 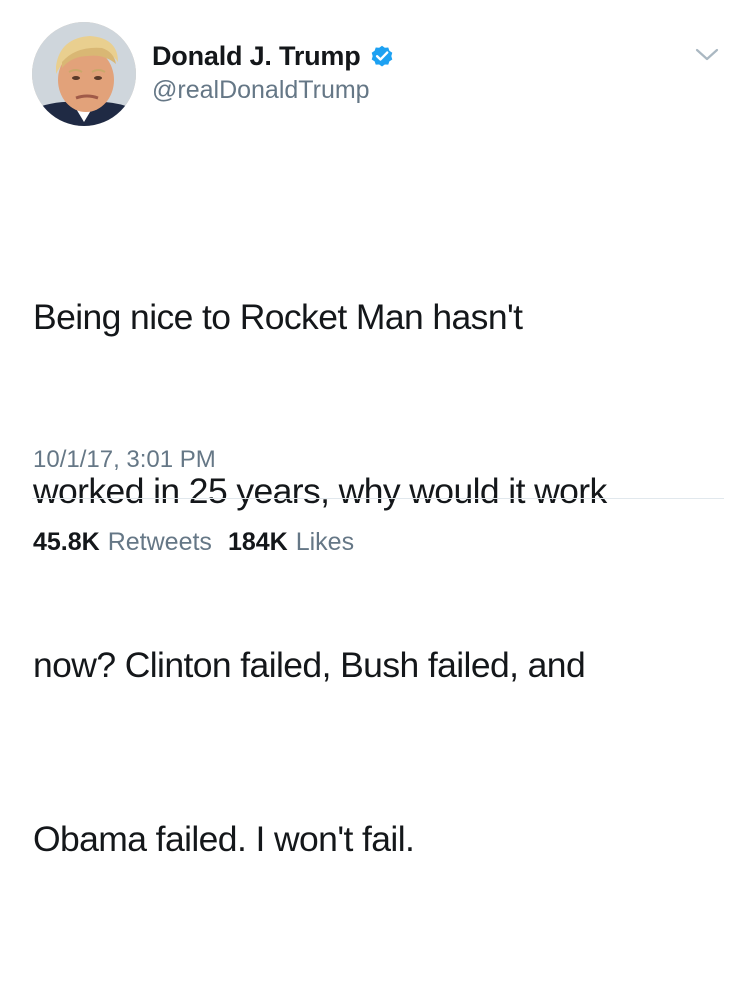 What do you see at coordinates (325, 542) in the screenshot?
I see `likes-label: Likes` at bounding box center [325, 542].